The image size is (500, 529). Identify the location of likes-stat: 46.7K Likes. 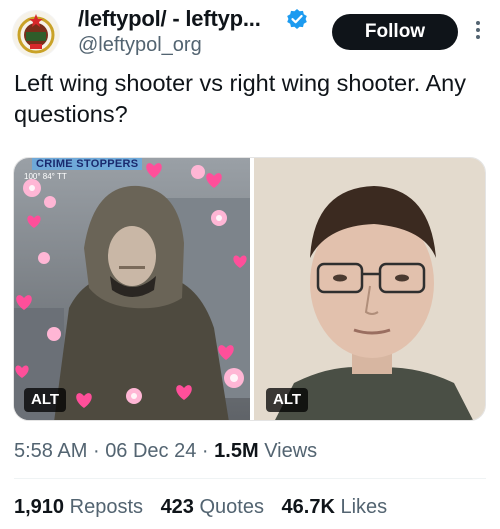
(335, 507).